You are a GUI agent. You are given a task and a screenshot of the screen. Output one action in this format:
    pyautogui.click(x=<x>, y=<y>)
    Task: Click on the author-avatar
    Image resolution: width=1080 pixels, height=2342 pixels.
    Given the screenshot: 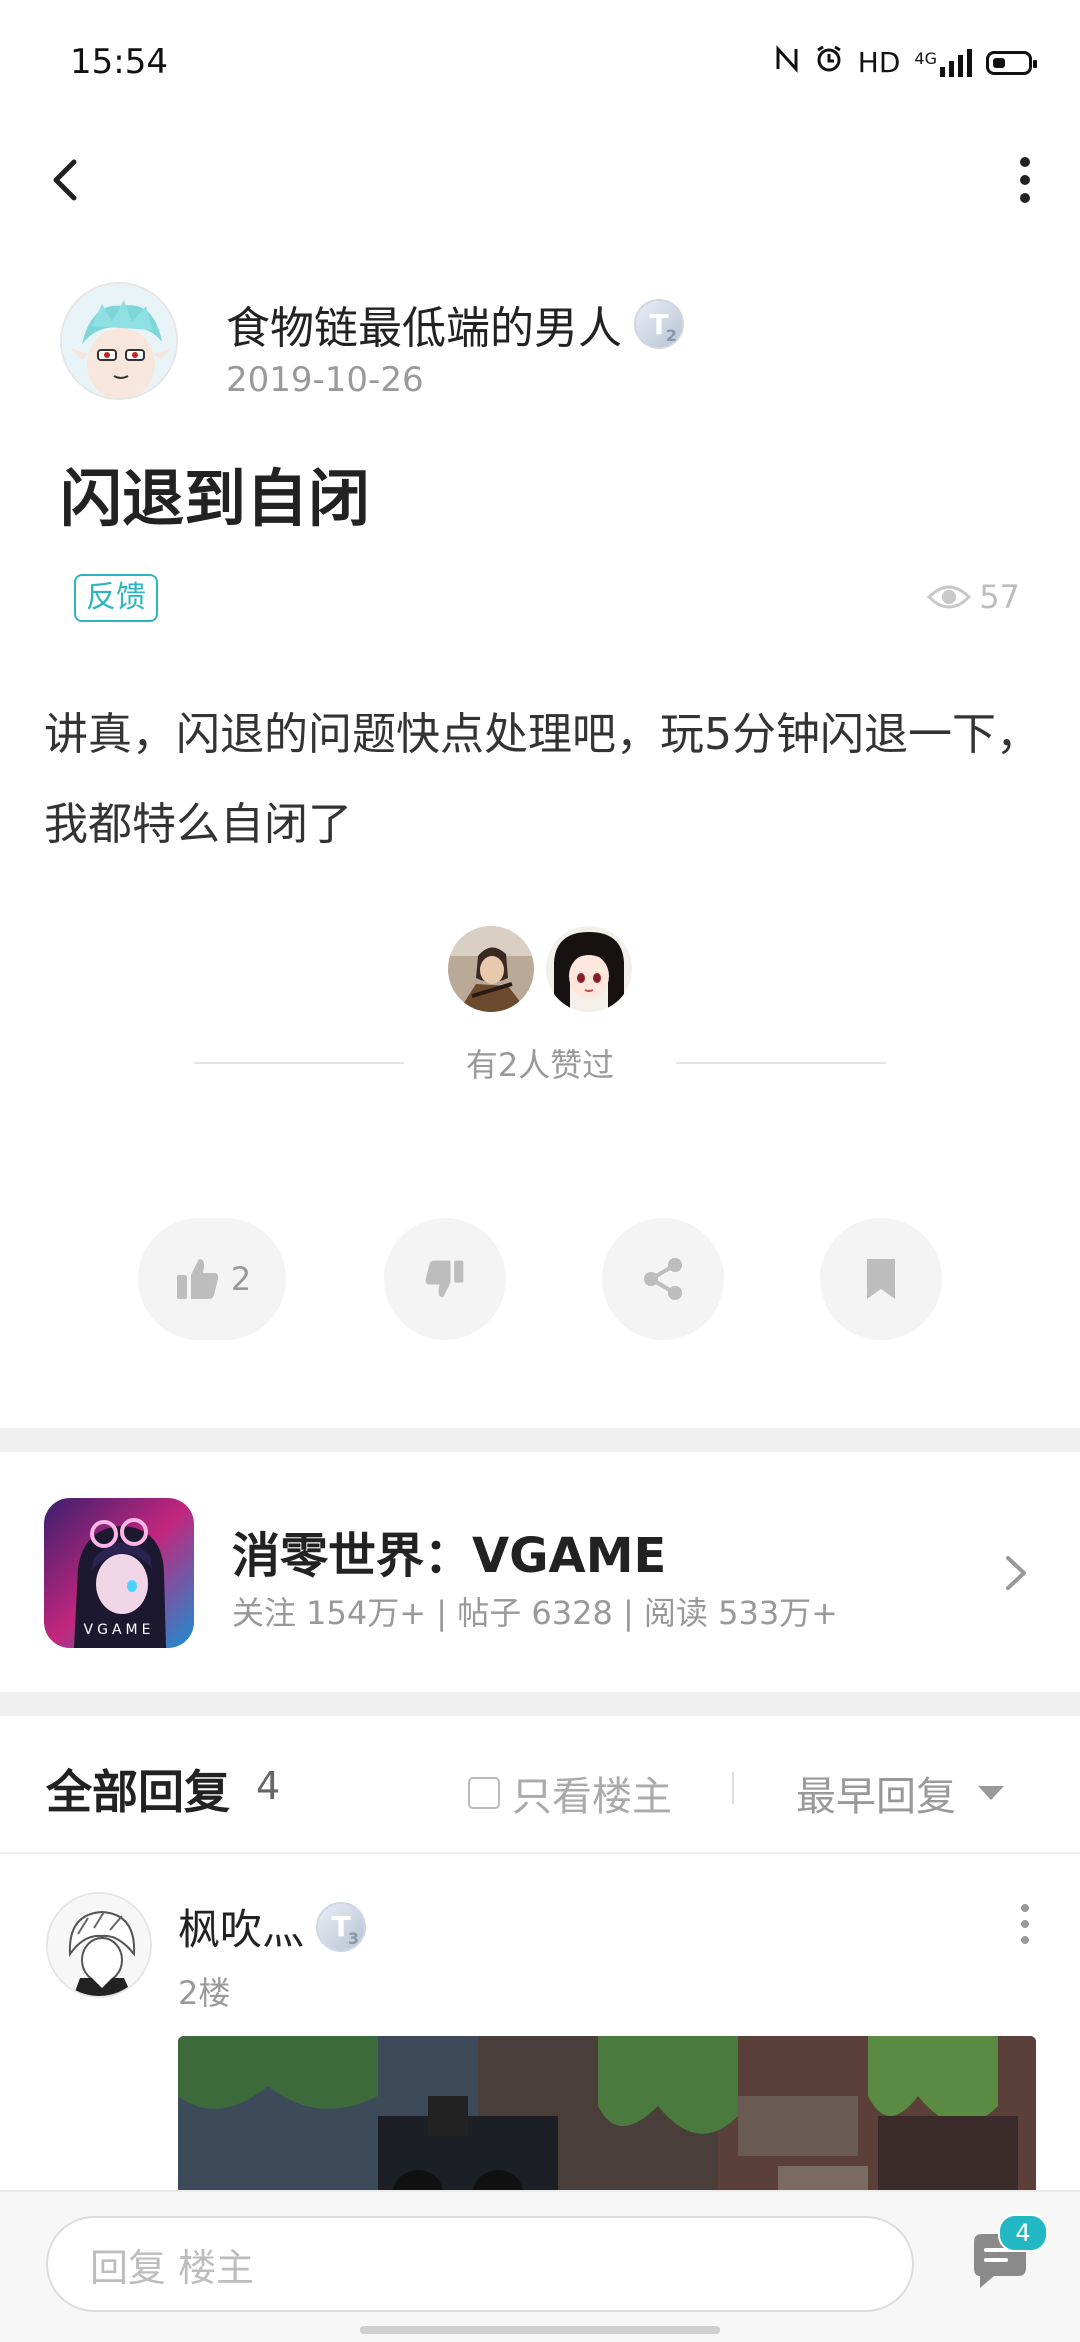 What is the action you would take?
    pyautogui.click(x=119, y=341)
    